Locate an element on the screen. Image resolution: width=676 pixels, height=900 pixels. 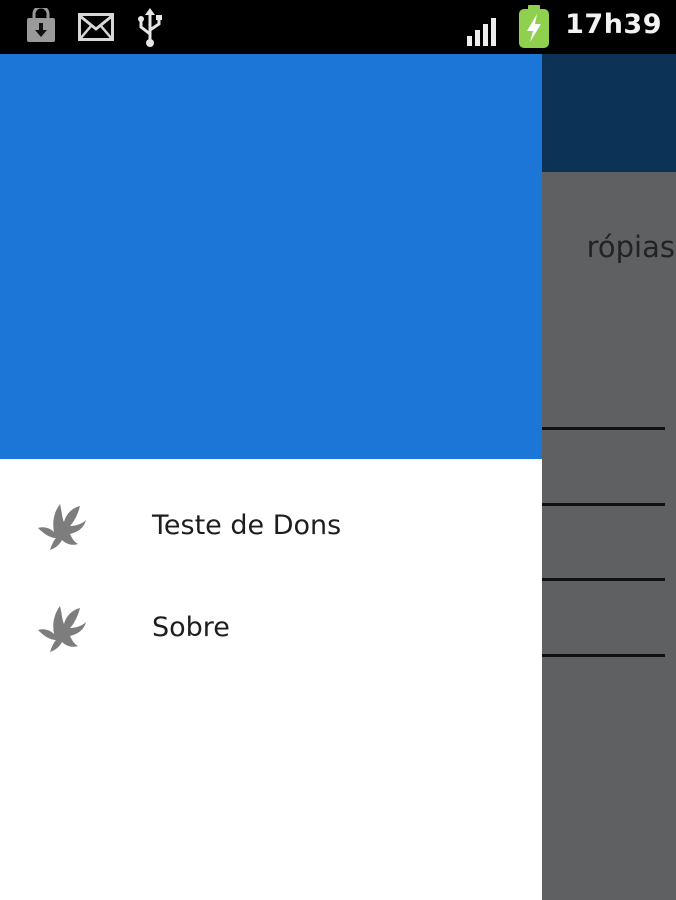
drawer-item-label: Sobre is located at coordinates (191, 627).